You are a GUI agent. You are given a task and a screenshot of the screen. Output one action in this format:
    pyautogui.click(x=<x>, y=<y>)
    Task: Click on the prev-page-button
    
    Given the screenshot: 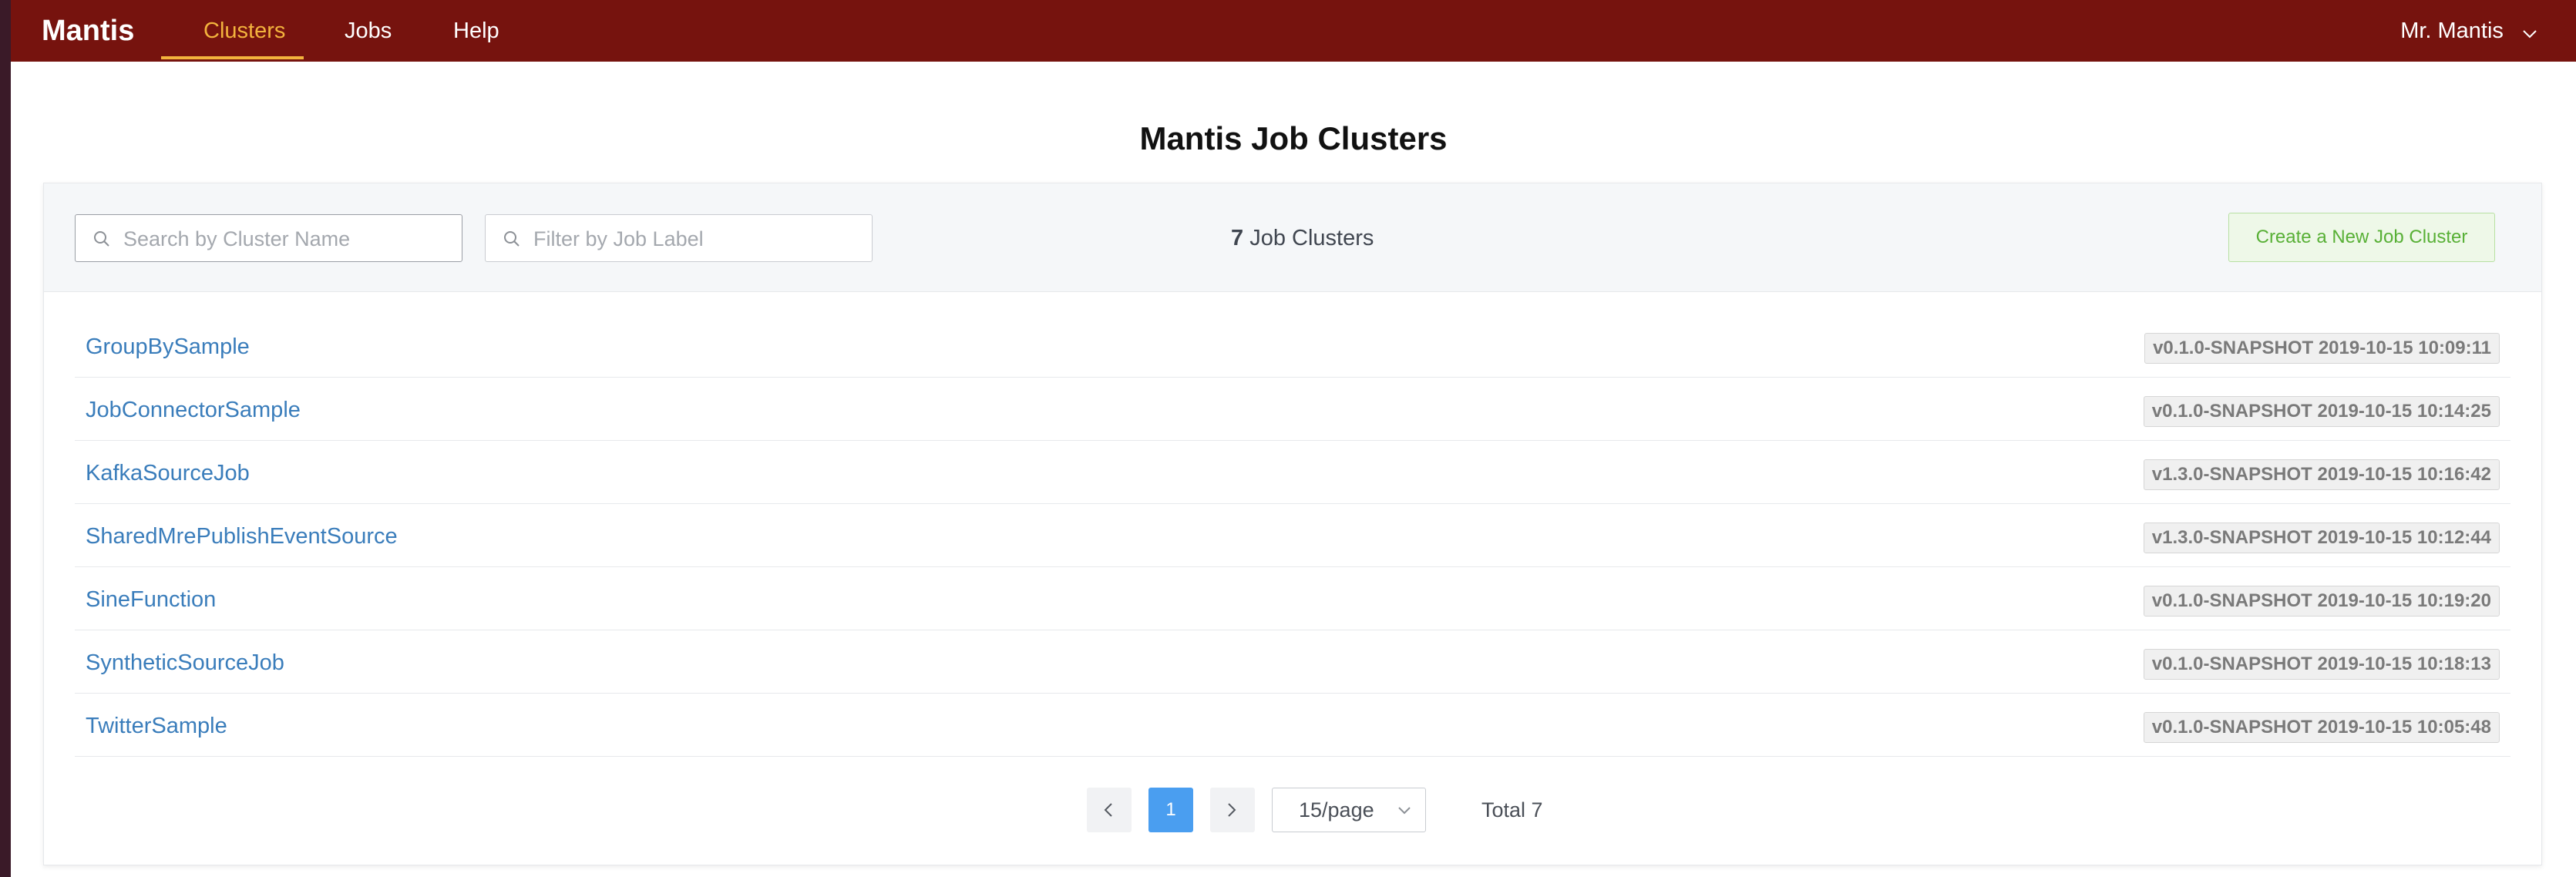 What is the action you would take?
    pyautogui.click(x=1109, y=810)
    